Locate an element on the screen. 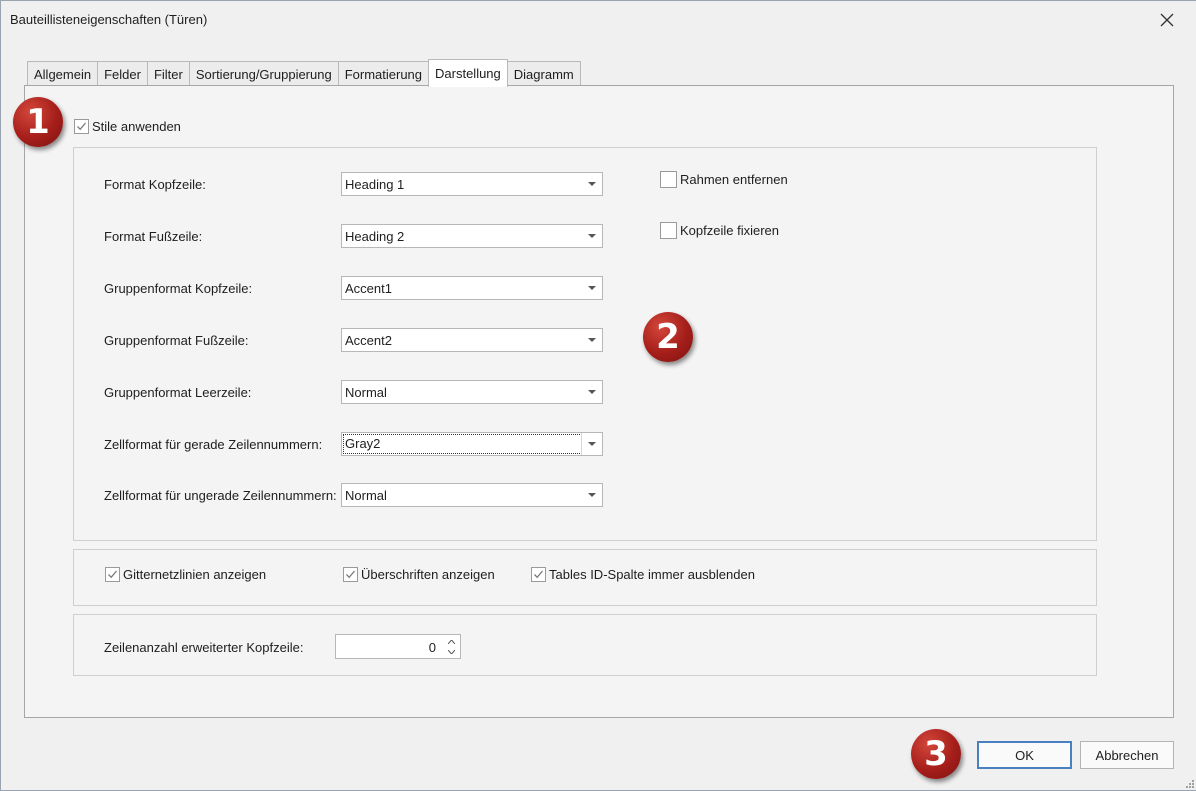  annotation-badge-3: 3 is located at coordinates (936, 754).